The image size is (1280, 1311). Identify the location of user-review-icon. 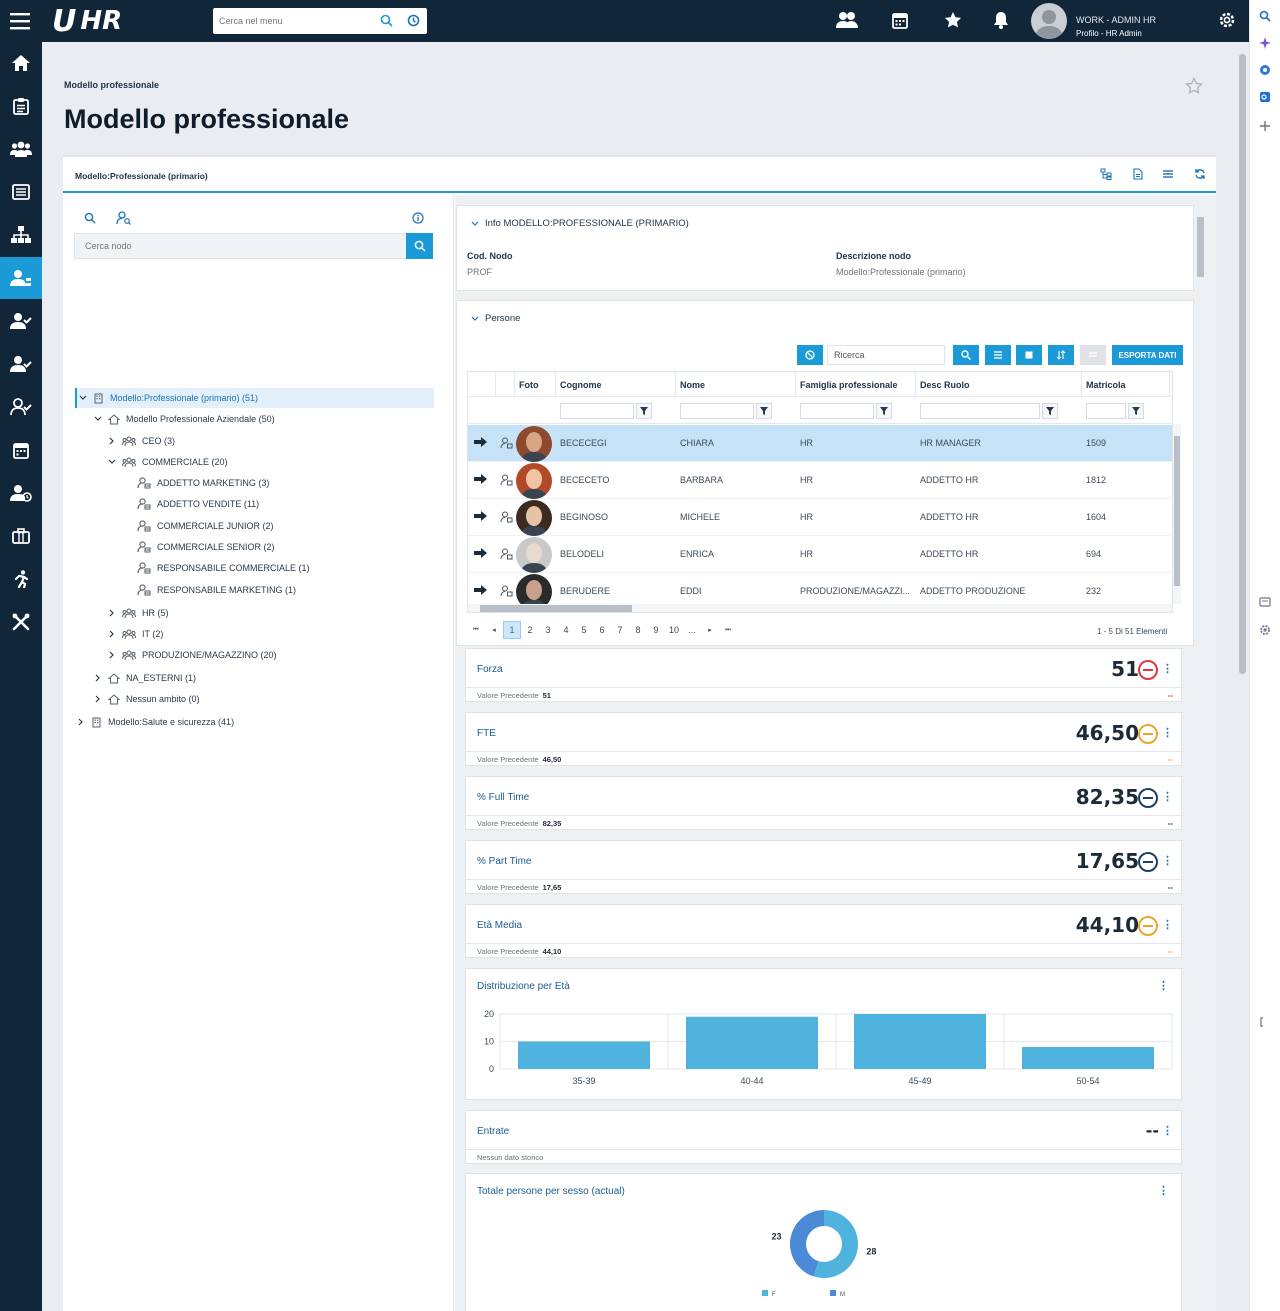
(21, 407).